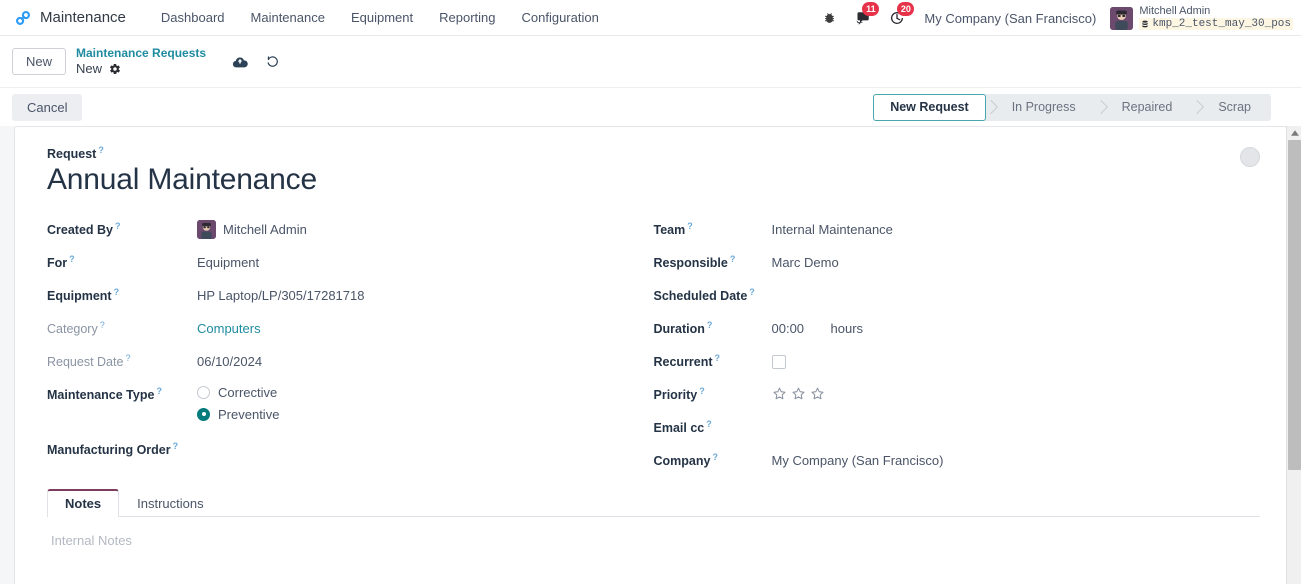 This screenshot has width=1301, height=584. I want to click on field-value-priority, so click(798, 392).